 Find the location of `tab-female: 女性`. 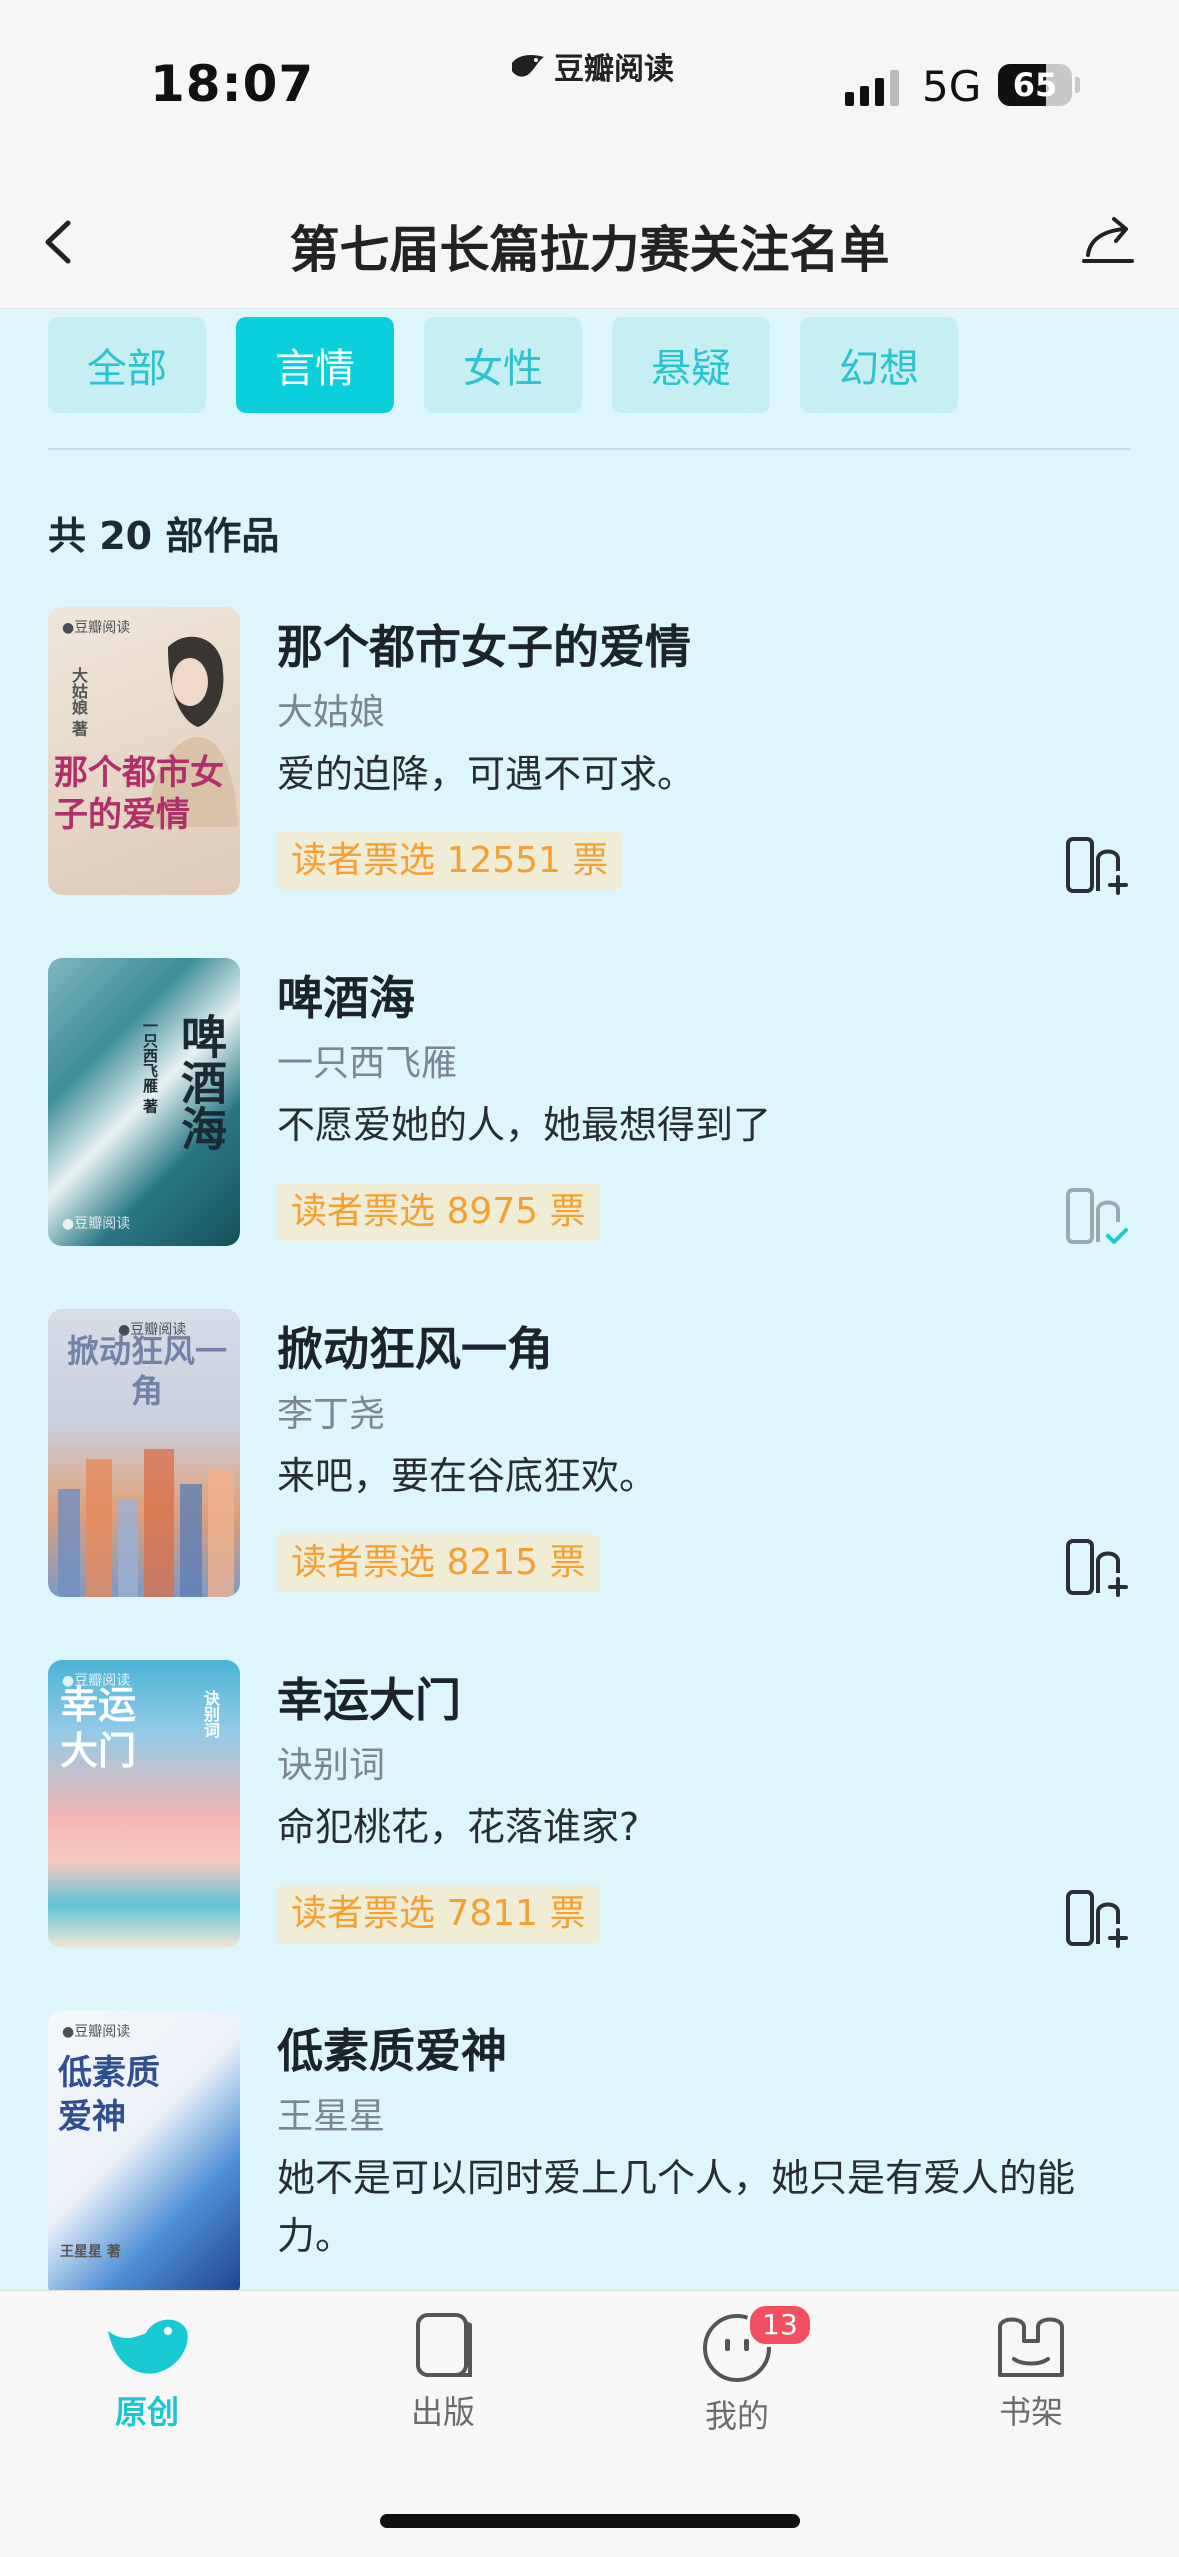

tab-female: 女性 is located at coordinates (503, 365).